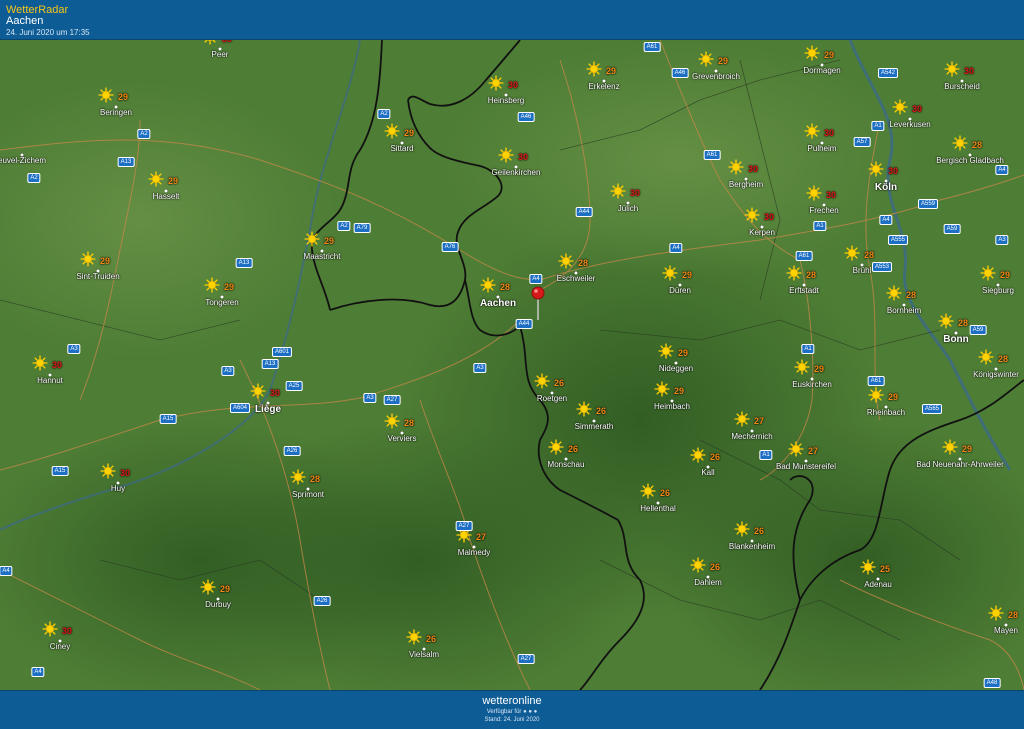  Describe the element at coordinates (822, 148) in the screenshot. I see `city-label: Pulheim` at that location.